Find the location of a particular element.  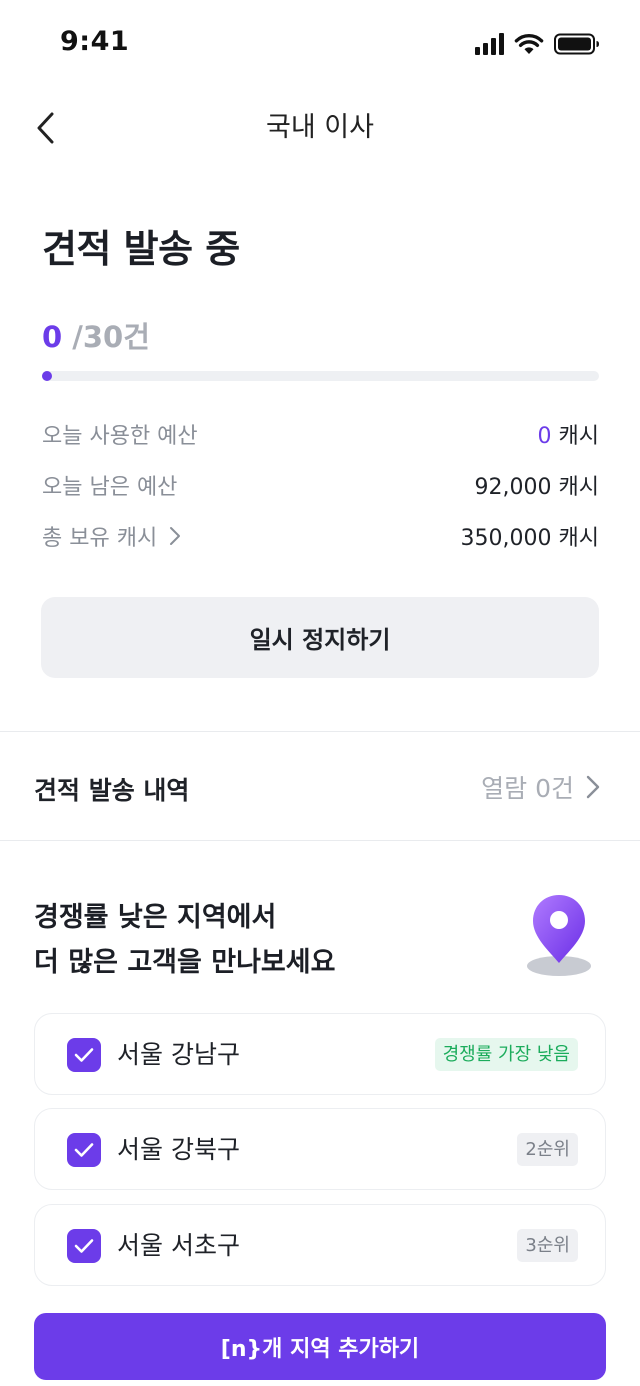

region-name: 서울 강북구 is located at coordinates (178, 1149).